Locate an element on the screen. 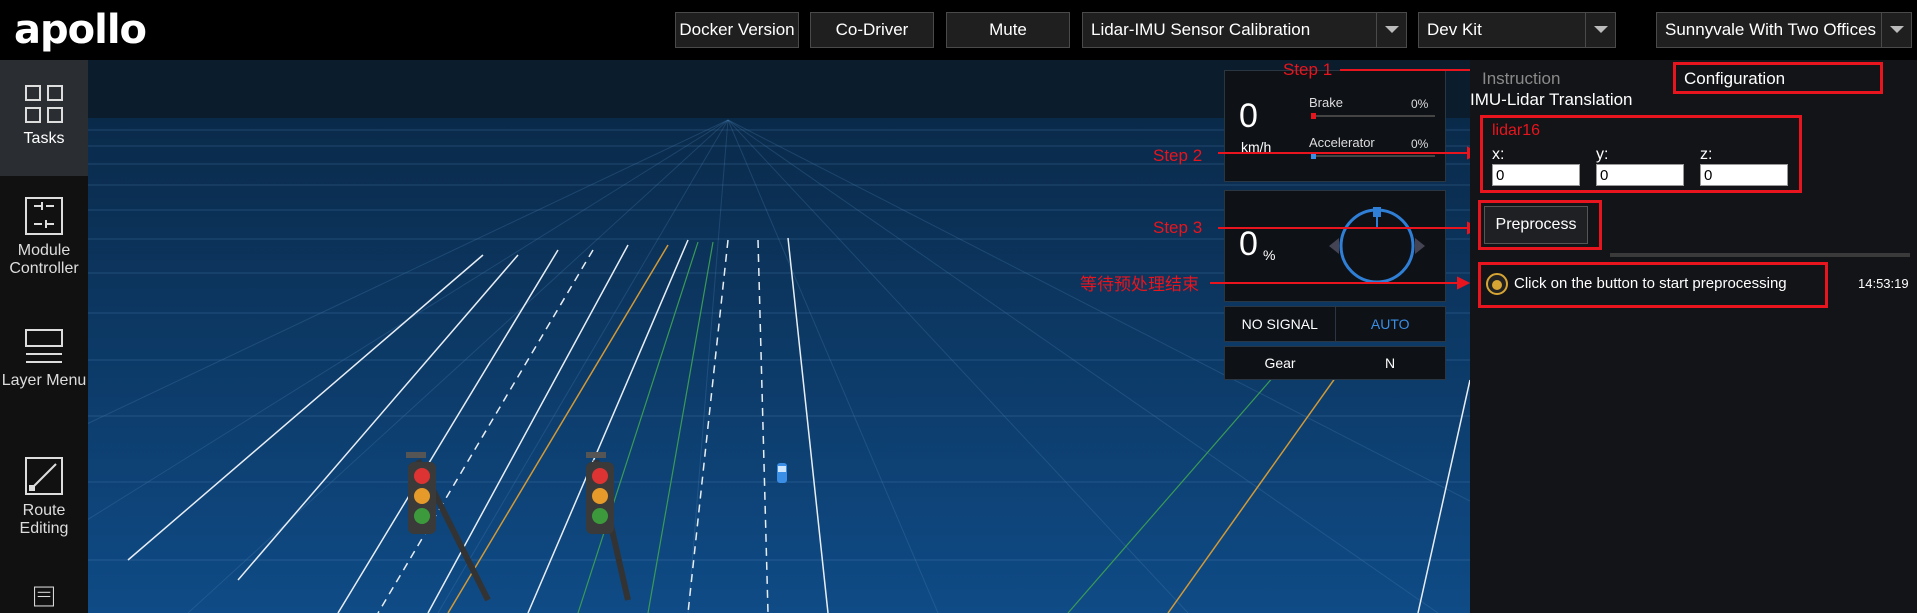  mode-select: Lidar-IMU Sensor Calibration is located at coordinates (1244, 30).